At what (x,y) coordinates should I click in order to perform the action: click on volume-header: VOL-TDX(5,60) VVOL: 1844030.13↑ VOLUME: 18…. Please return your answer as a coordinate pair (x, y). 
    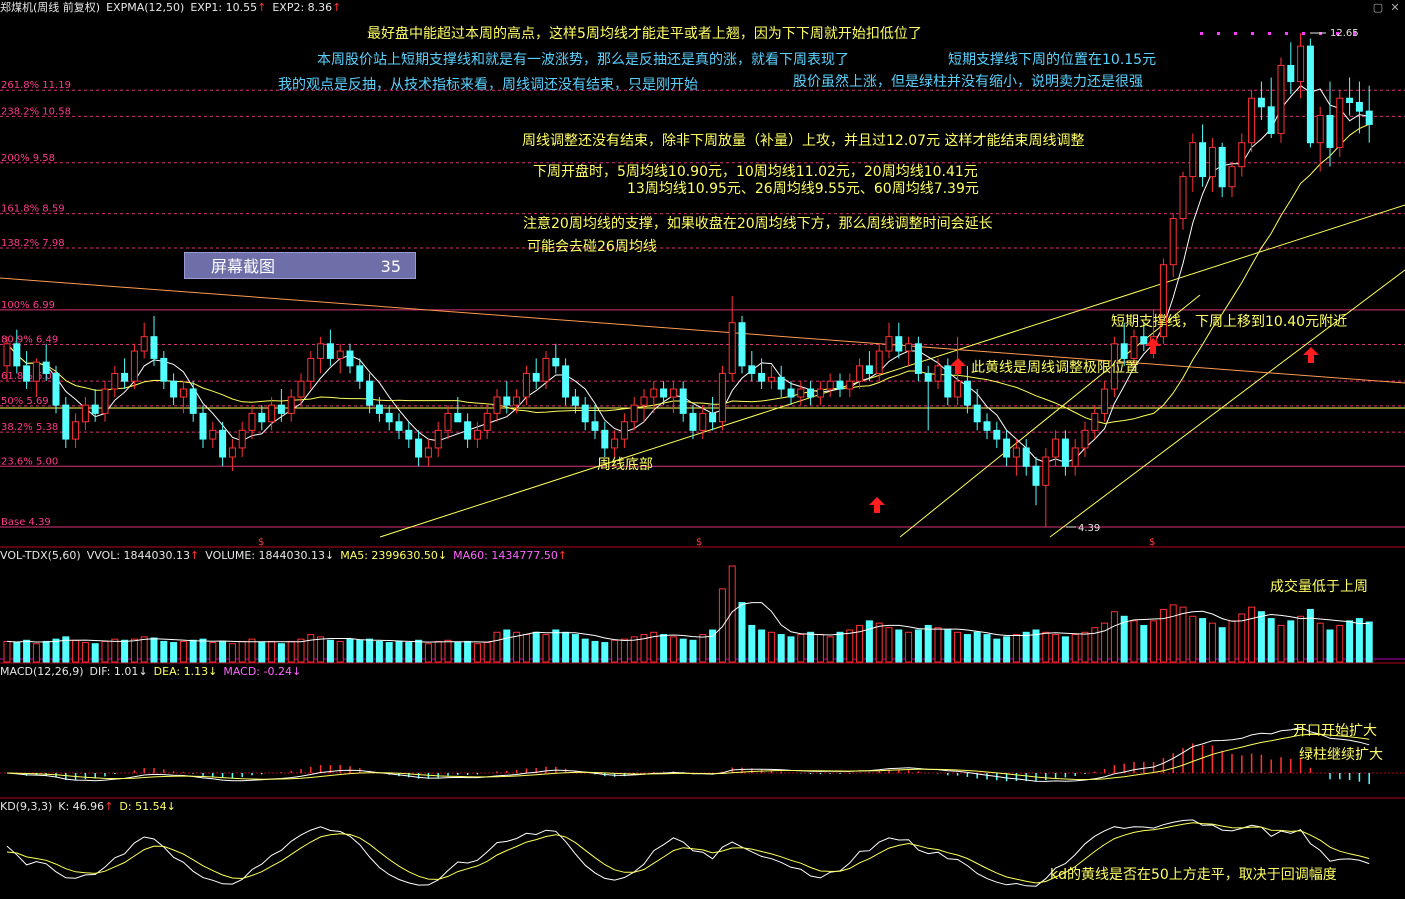
    Looking at the image, I should click on (286, 556).